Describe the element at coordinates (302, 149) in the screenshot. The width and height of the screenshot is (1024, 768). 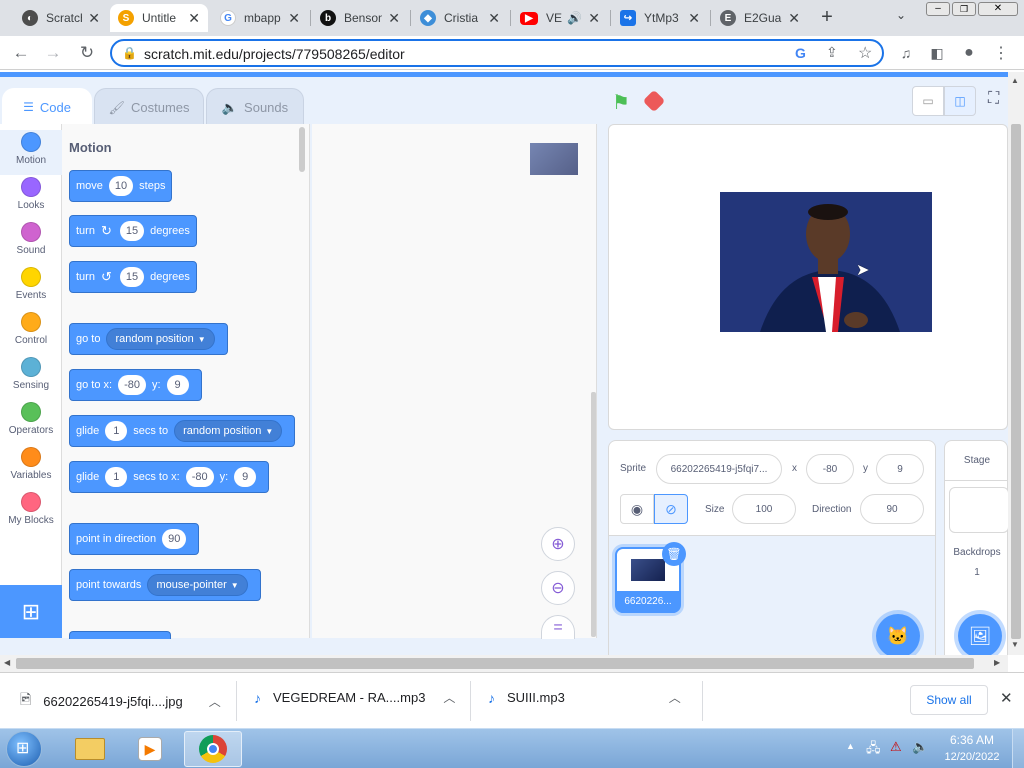
I see `palette-scrollbar` at that location.